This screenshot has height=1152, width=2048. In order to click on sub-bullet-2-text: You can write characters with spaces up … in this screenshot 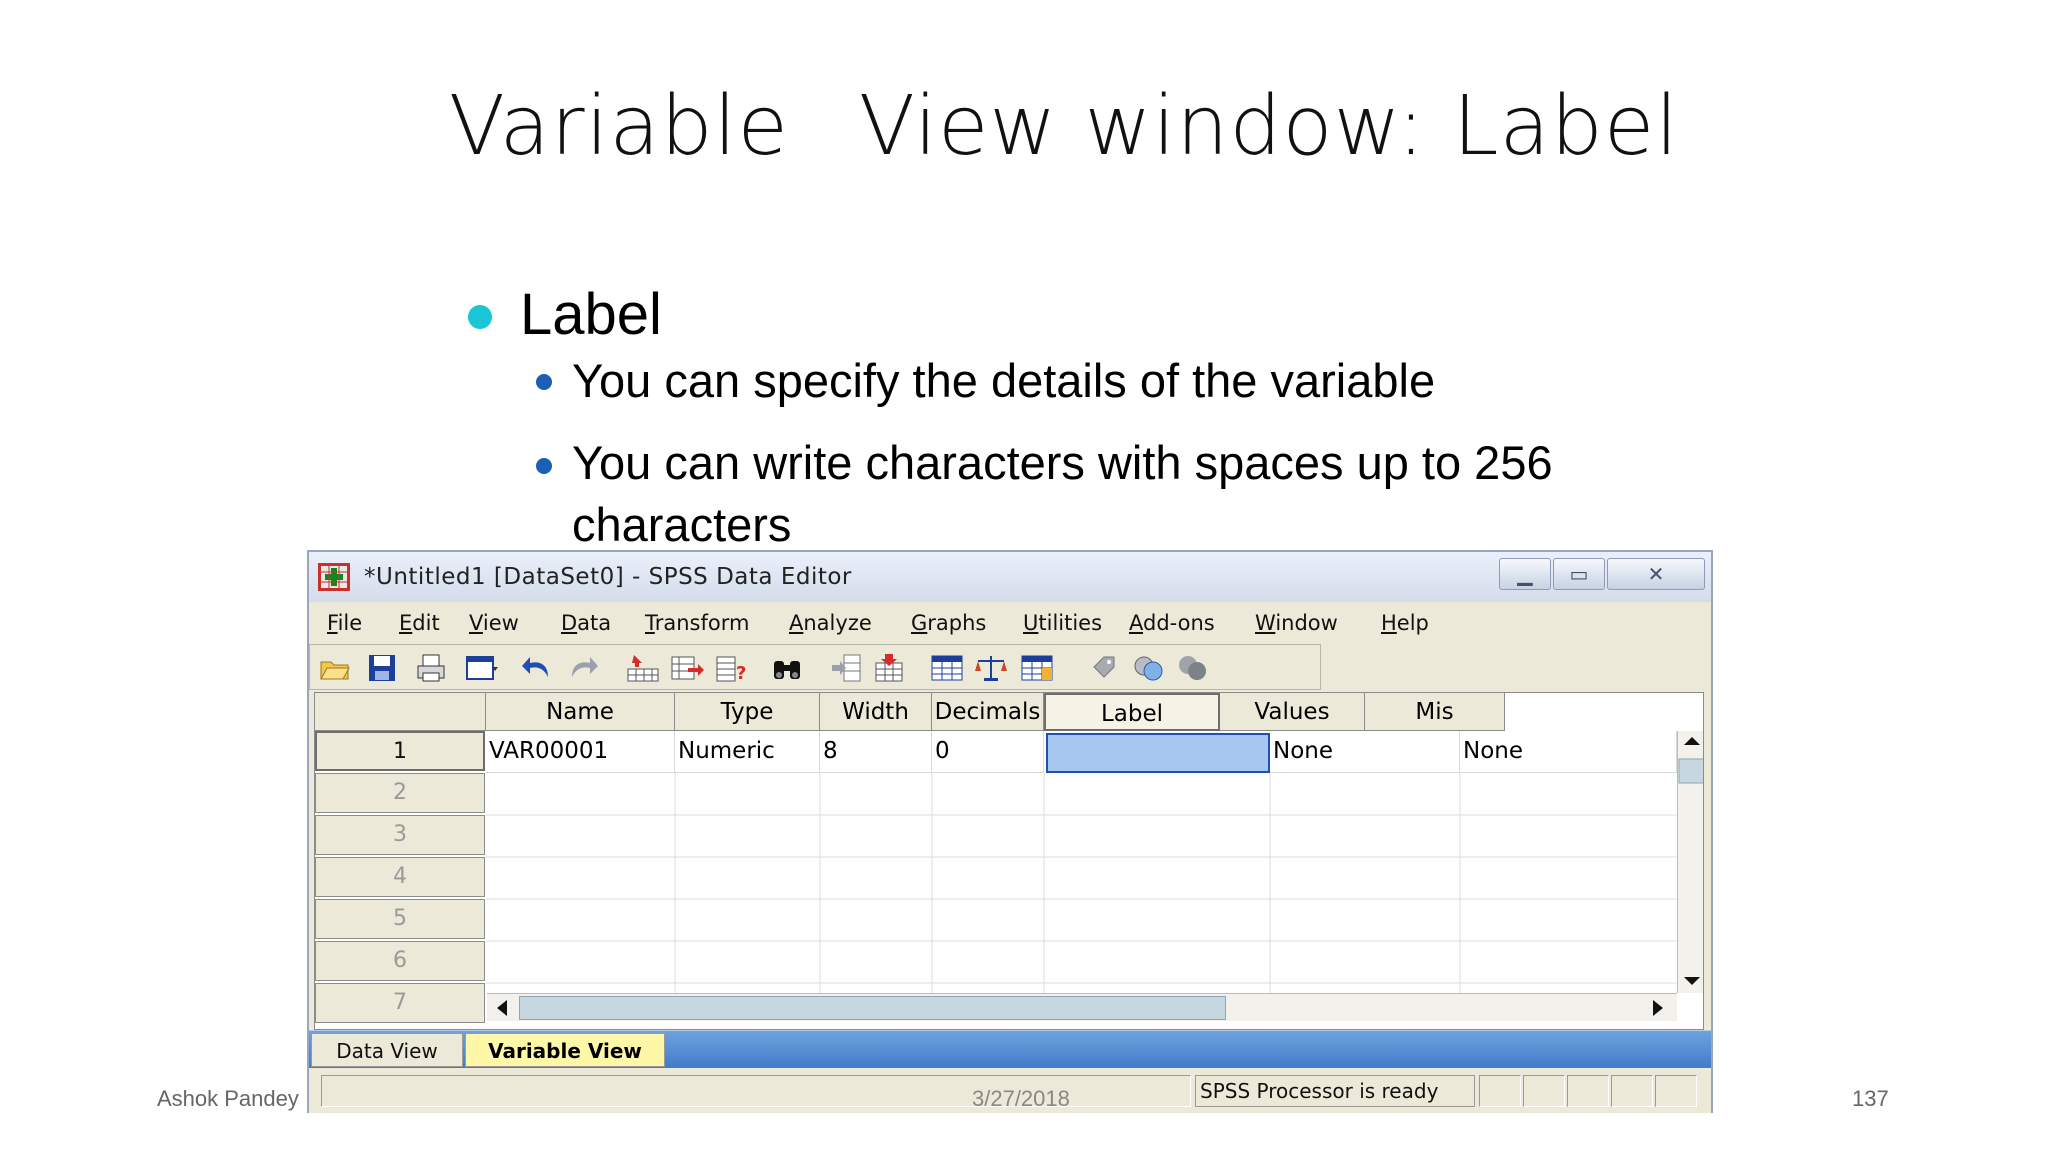, I will do `click(1062, 493)`.